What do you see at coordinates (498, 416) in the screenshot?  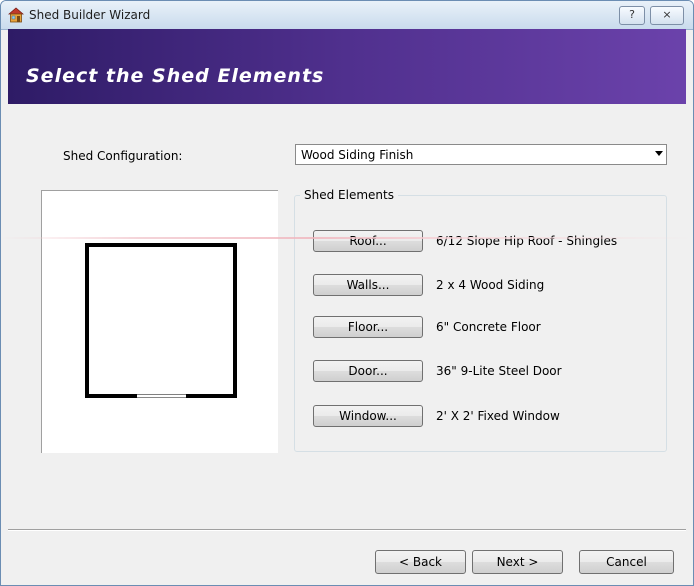 I see `window-value: 2' X 2' Fixed Window` at bounding box center [498, 416].